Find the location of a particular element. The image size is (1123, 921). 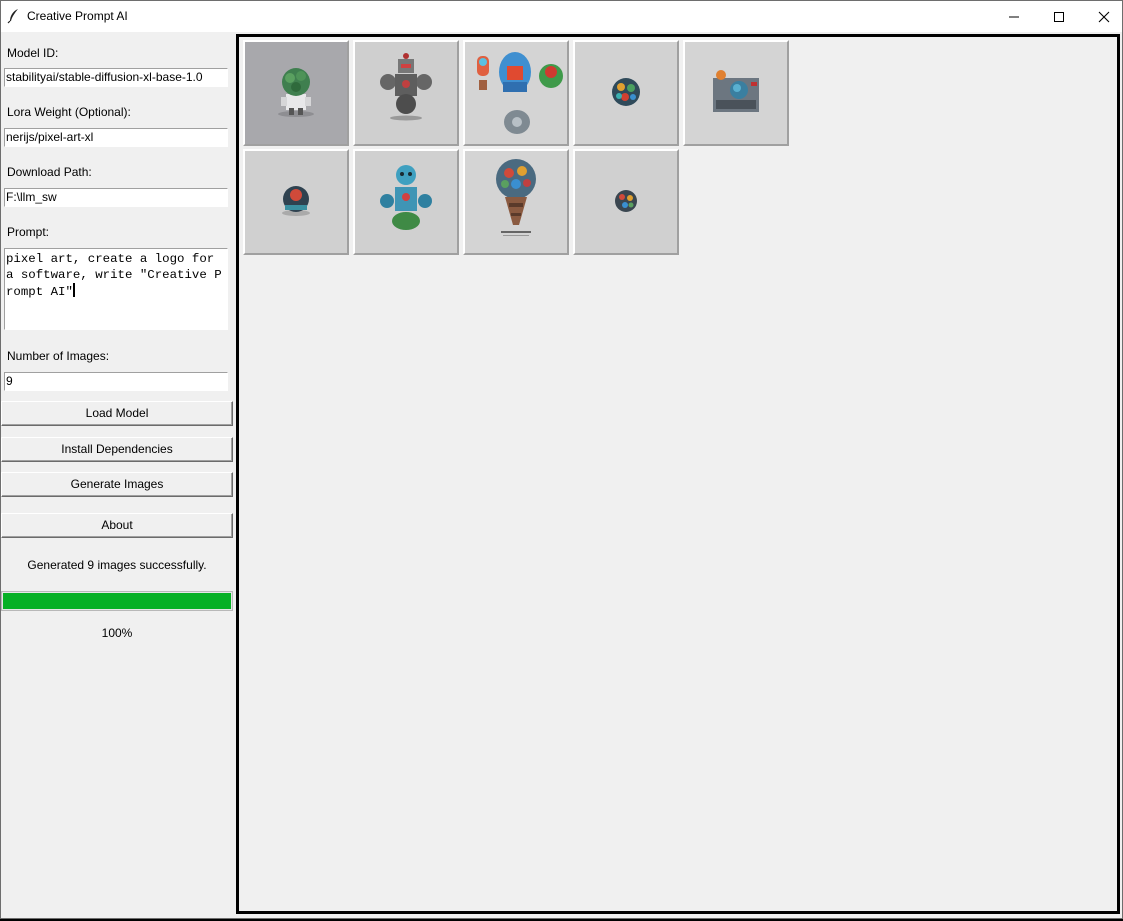

minimize-button is located at coordinates (1014, 16).